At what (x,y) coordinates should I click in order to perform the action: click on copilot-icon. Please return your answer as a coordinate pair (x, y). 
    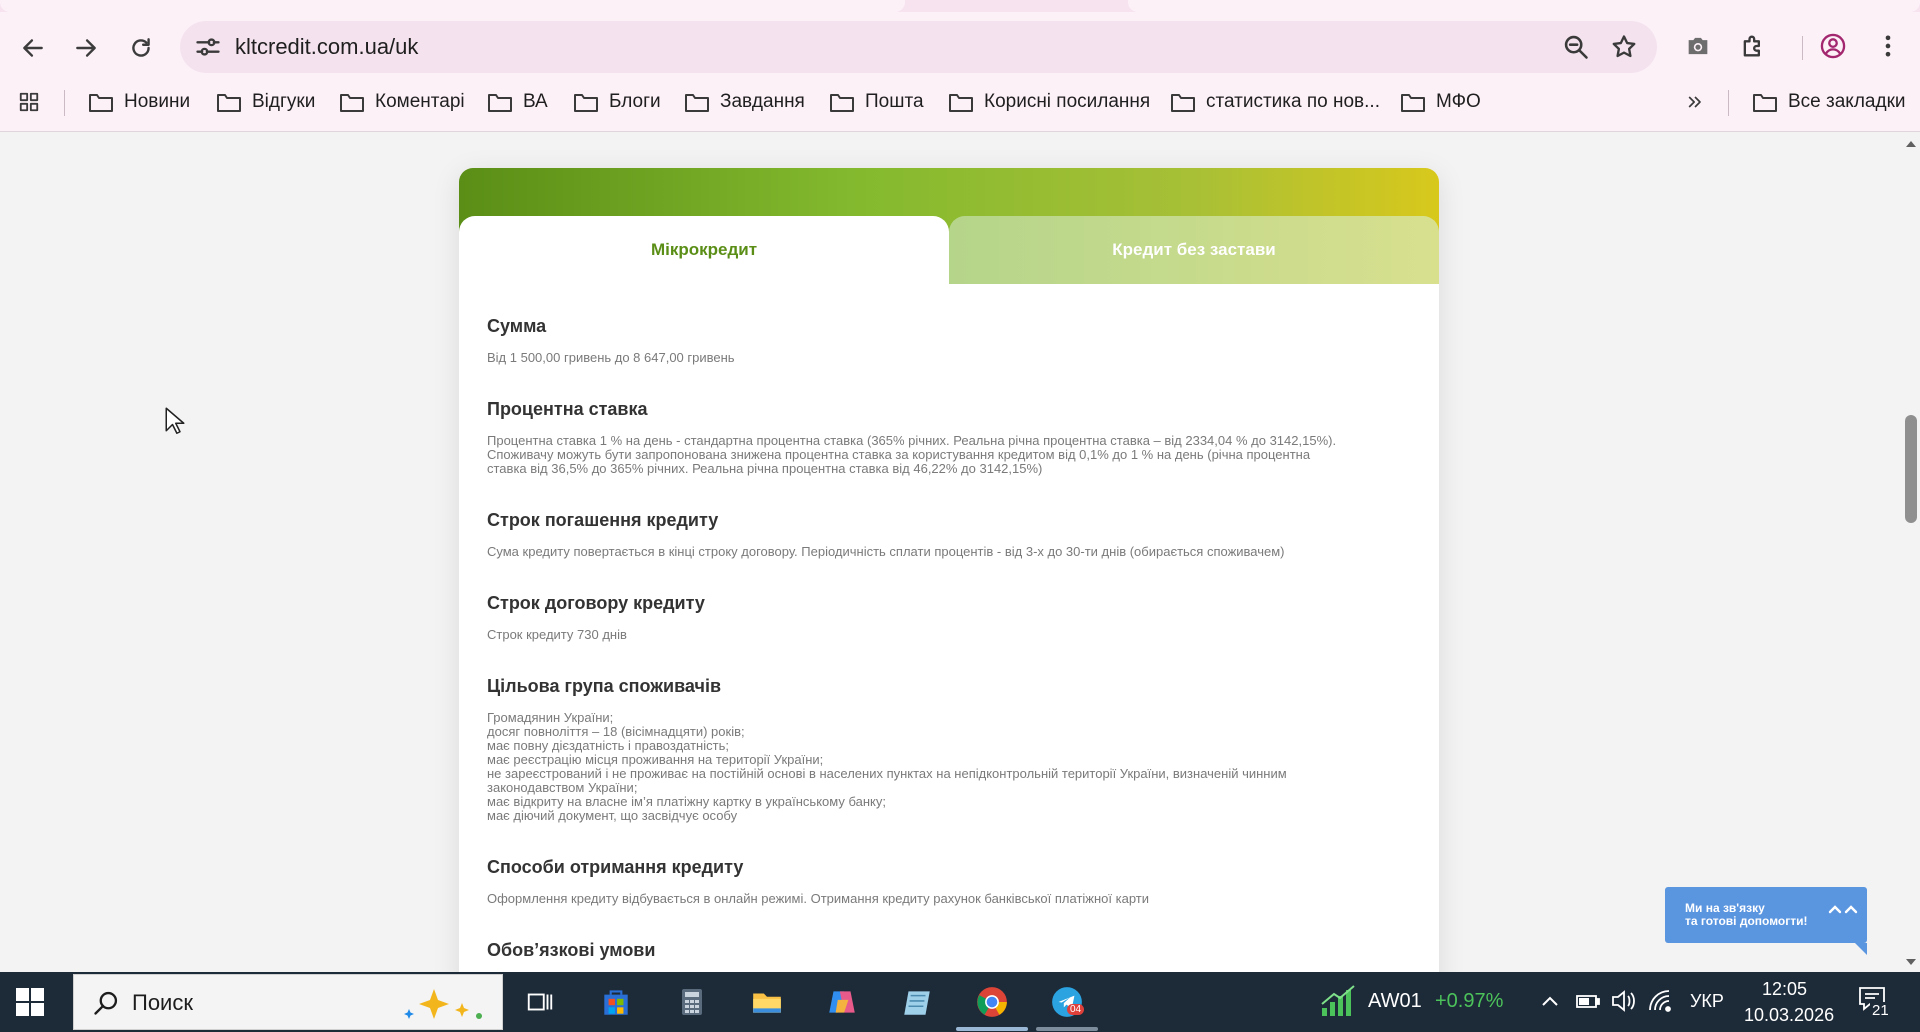
    Looking at the image, I should click on (842, 1002).